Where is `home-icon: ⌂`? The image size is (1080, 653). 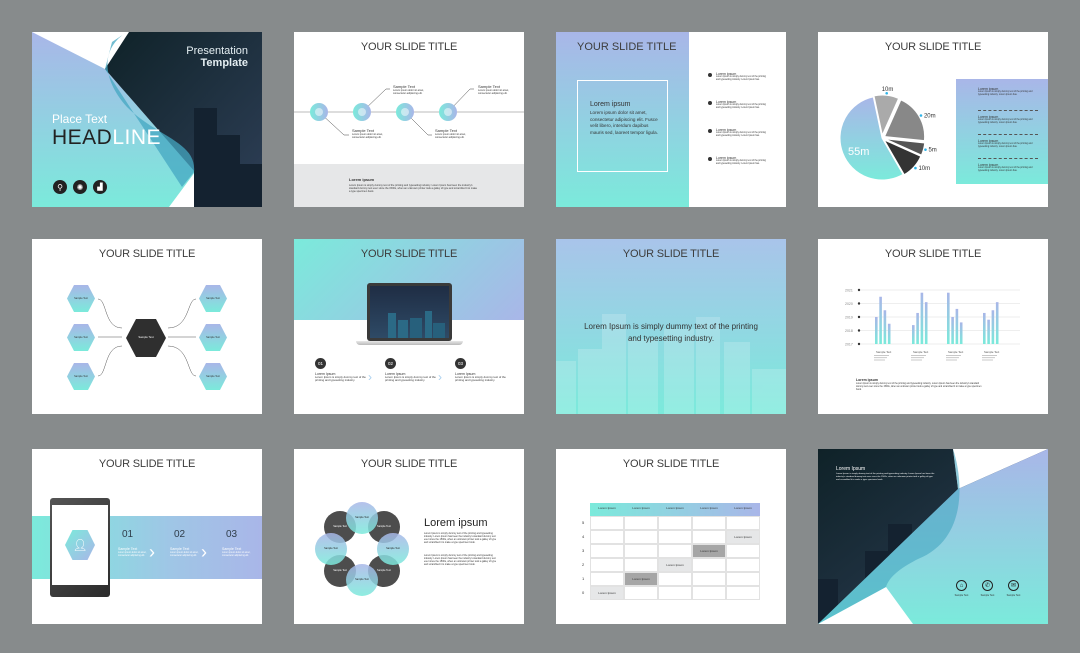
home-icon: ⌂ is located at coordinates (961, 585).